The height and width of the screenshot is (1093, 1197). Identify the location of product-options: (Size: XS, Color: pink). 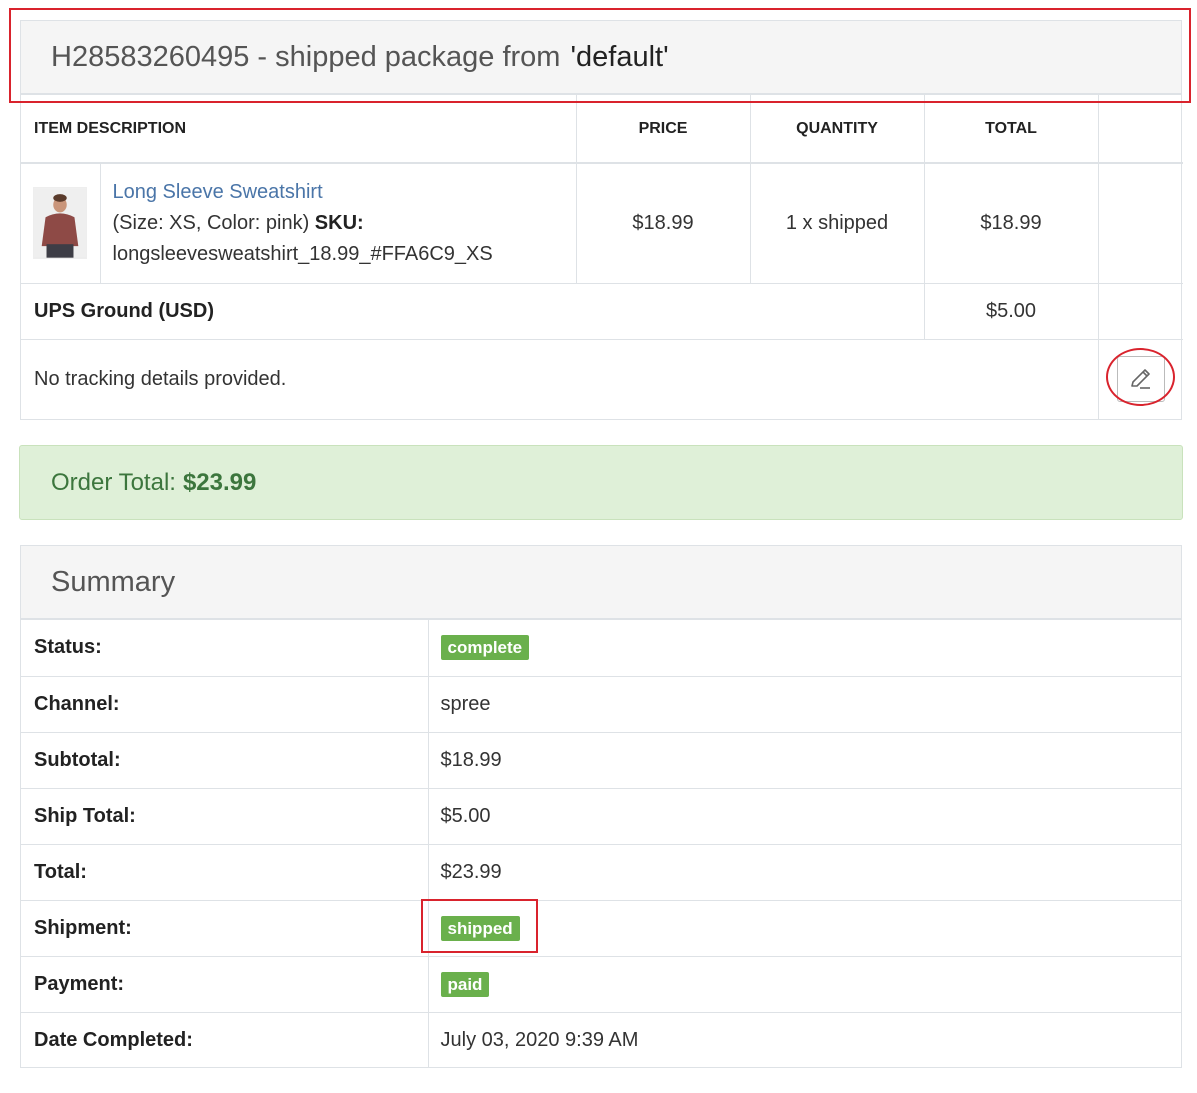
(211, 222).